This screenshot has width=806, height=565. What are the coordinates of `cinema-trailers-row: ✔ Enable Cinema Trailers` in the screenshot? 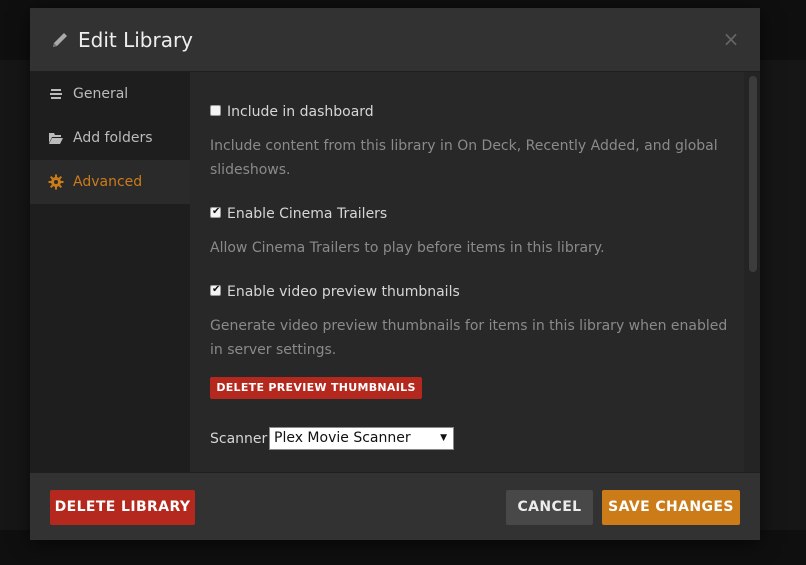 It's located at (298, 214).